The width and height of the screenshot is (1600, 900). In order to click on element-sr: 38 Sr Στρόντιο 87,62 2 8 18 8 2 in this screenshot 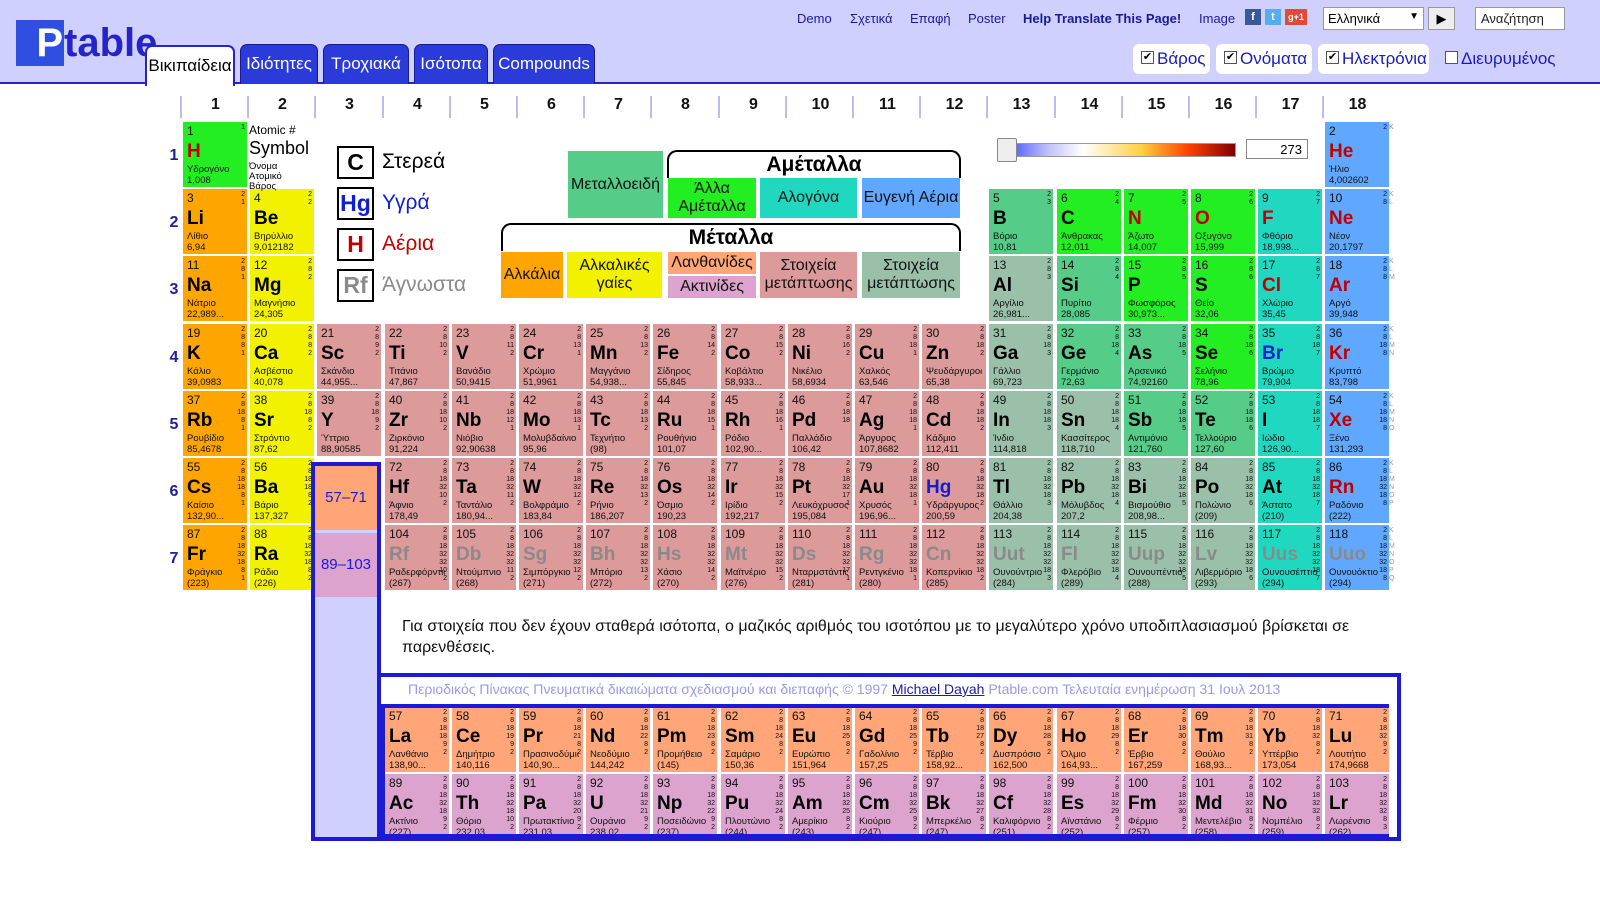, I will do `click(282, 423)`.